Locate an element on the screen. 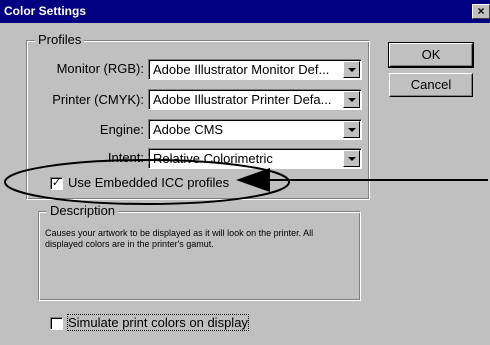 The width and height of the screenshot is (490, 345). arrow-left-icon is located at coordinates (253, 180).